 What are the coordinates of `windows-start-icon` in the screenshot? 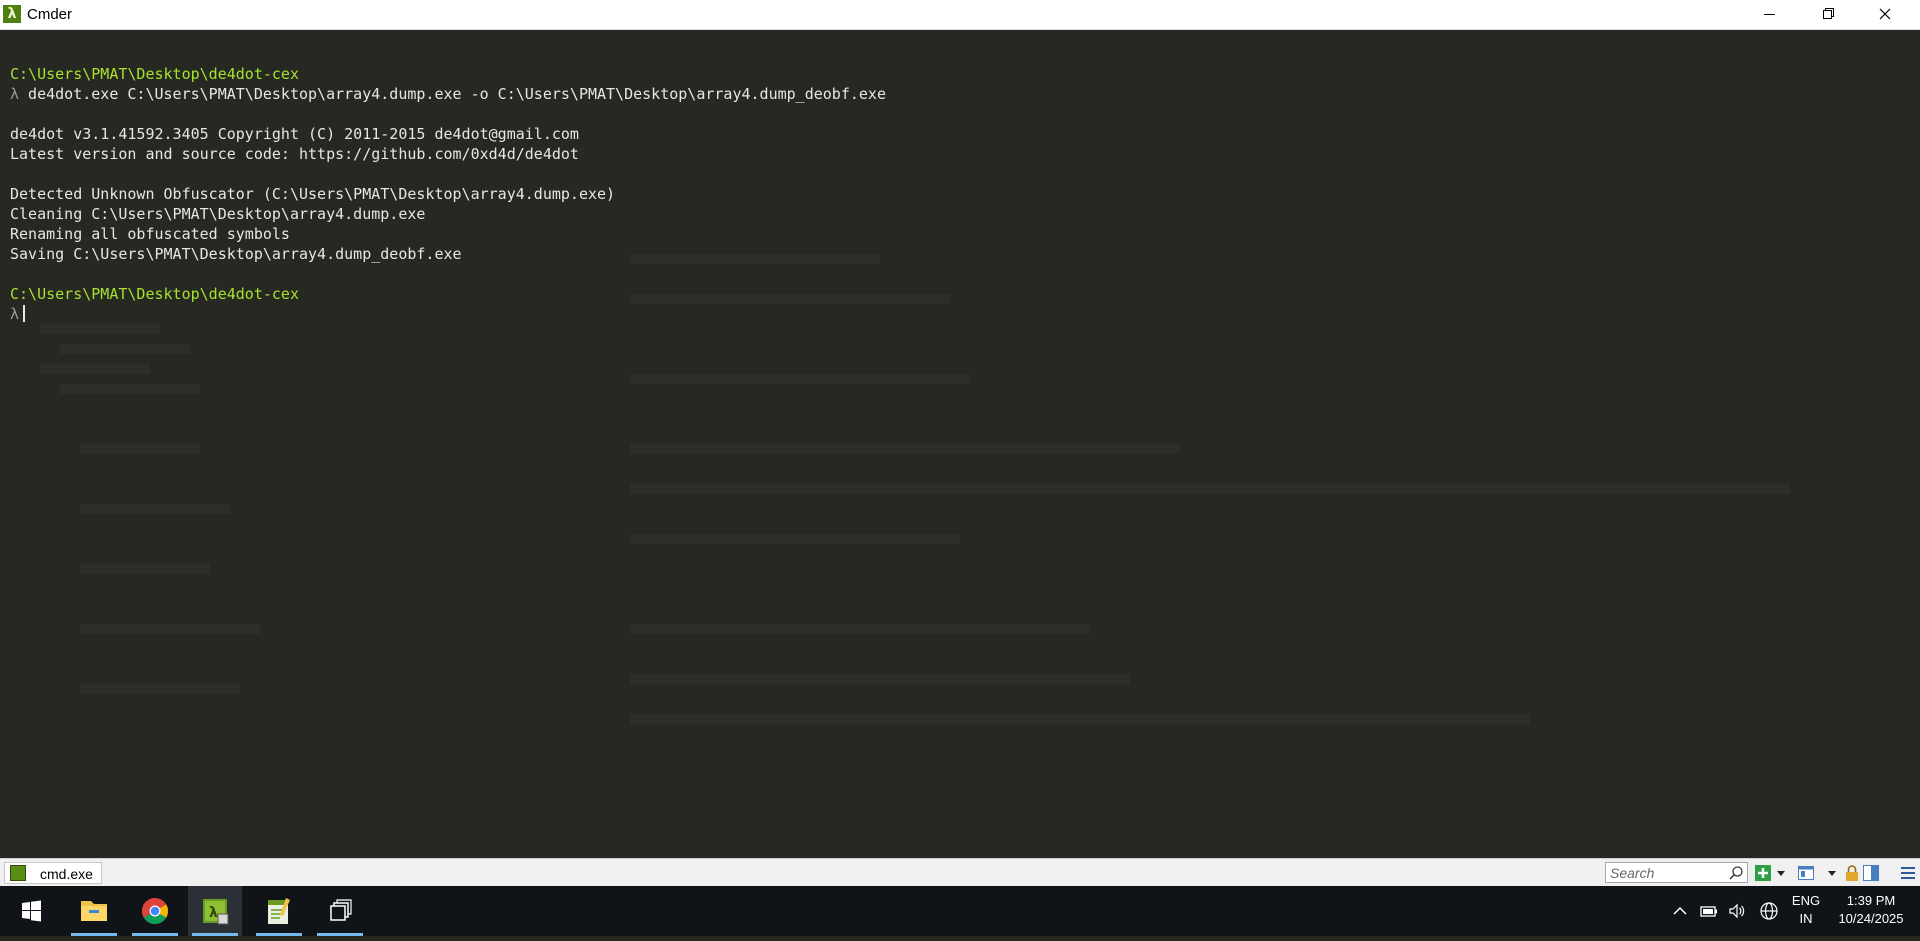 It's located at (31, 911).